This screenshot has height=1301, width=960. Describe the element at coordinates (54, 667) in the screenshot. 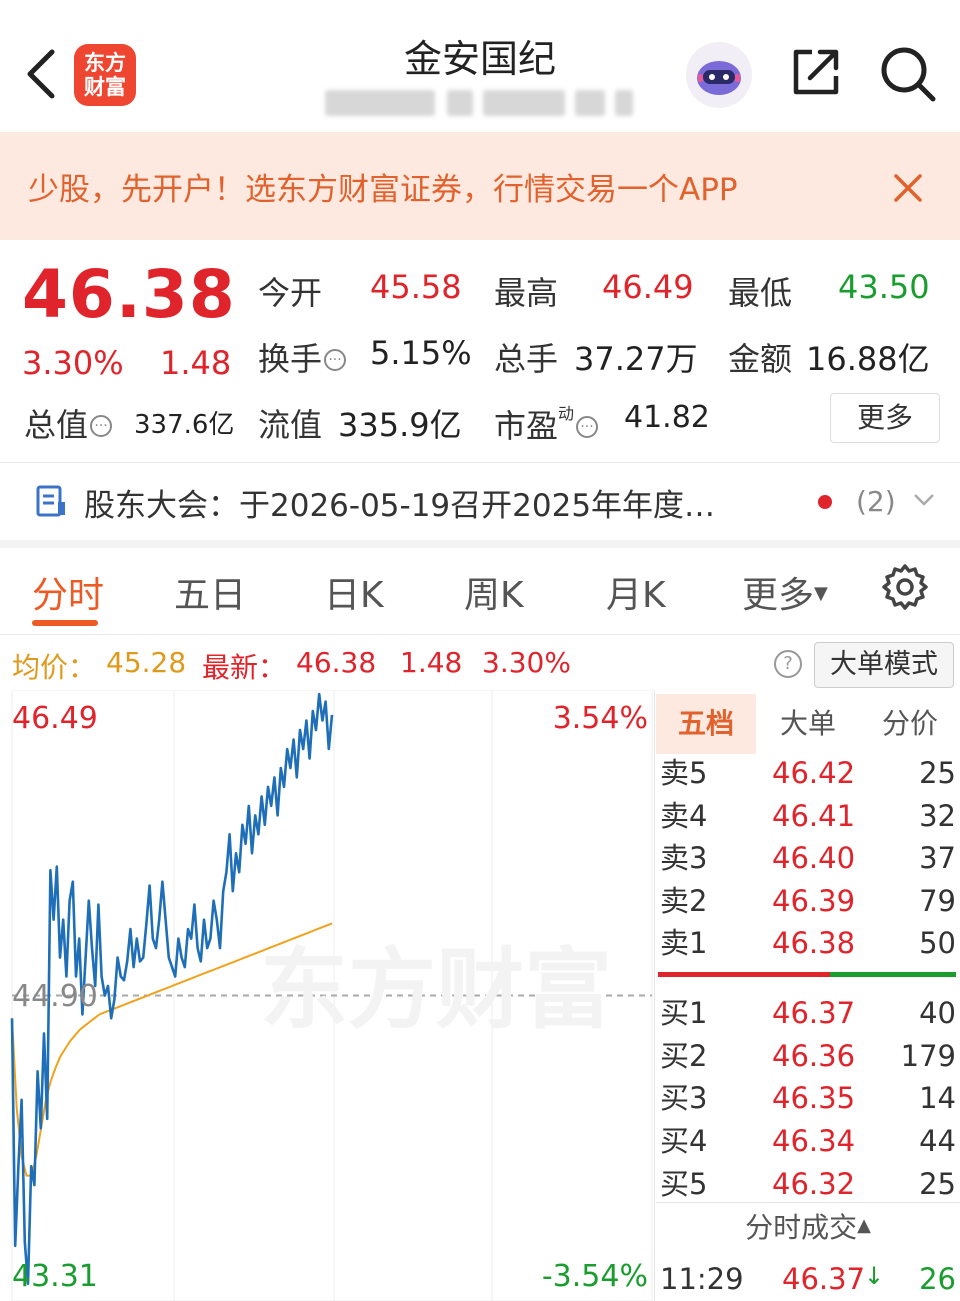

I see `avg-price-label: 均价：` at that location.